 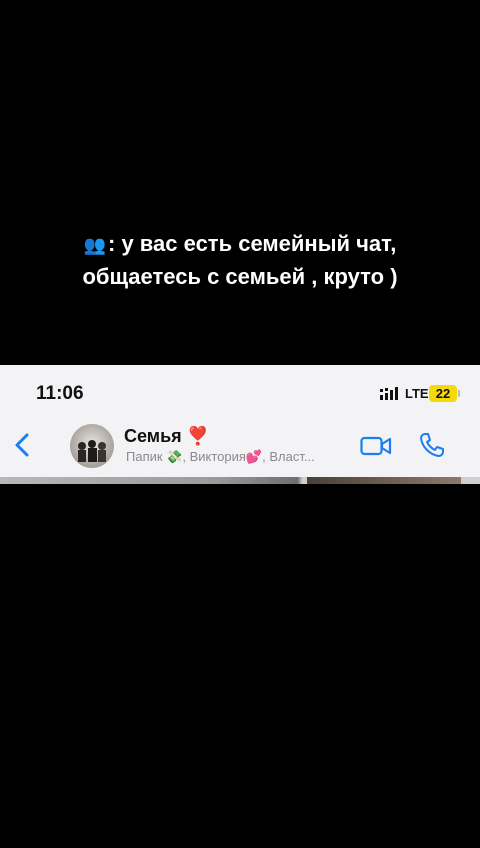 What do you see at coordinates (166, 436) in the screenshot?
I see `chat-title: Семья ❣️` at bounding box center [166, 436].